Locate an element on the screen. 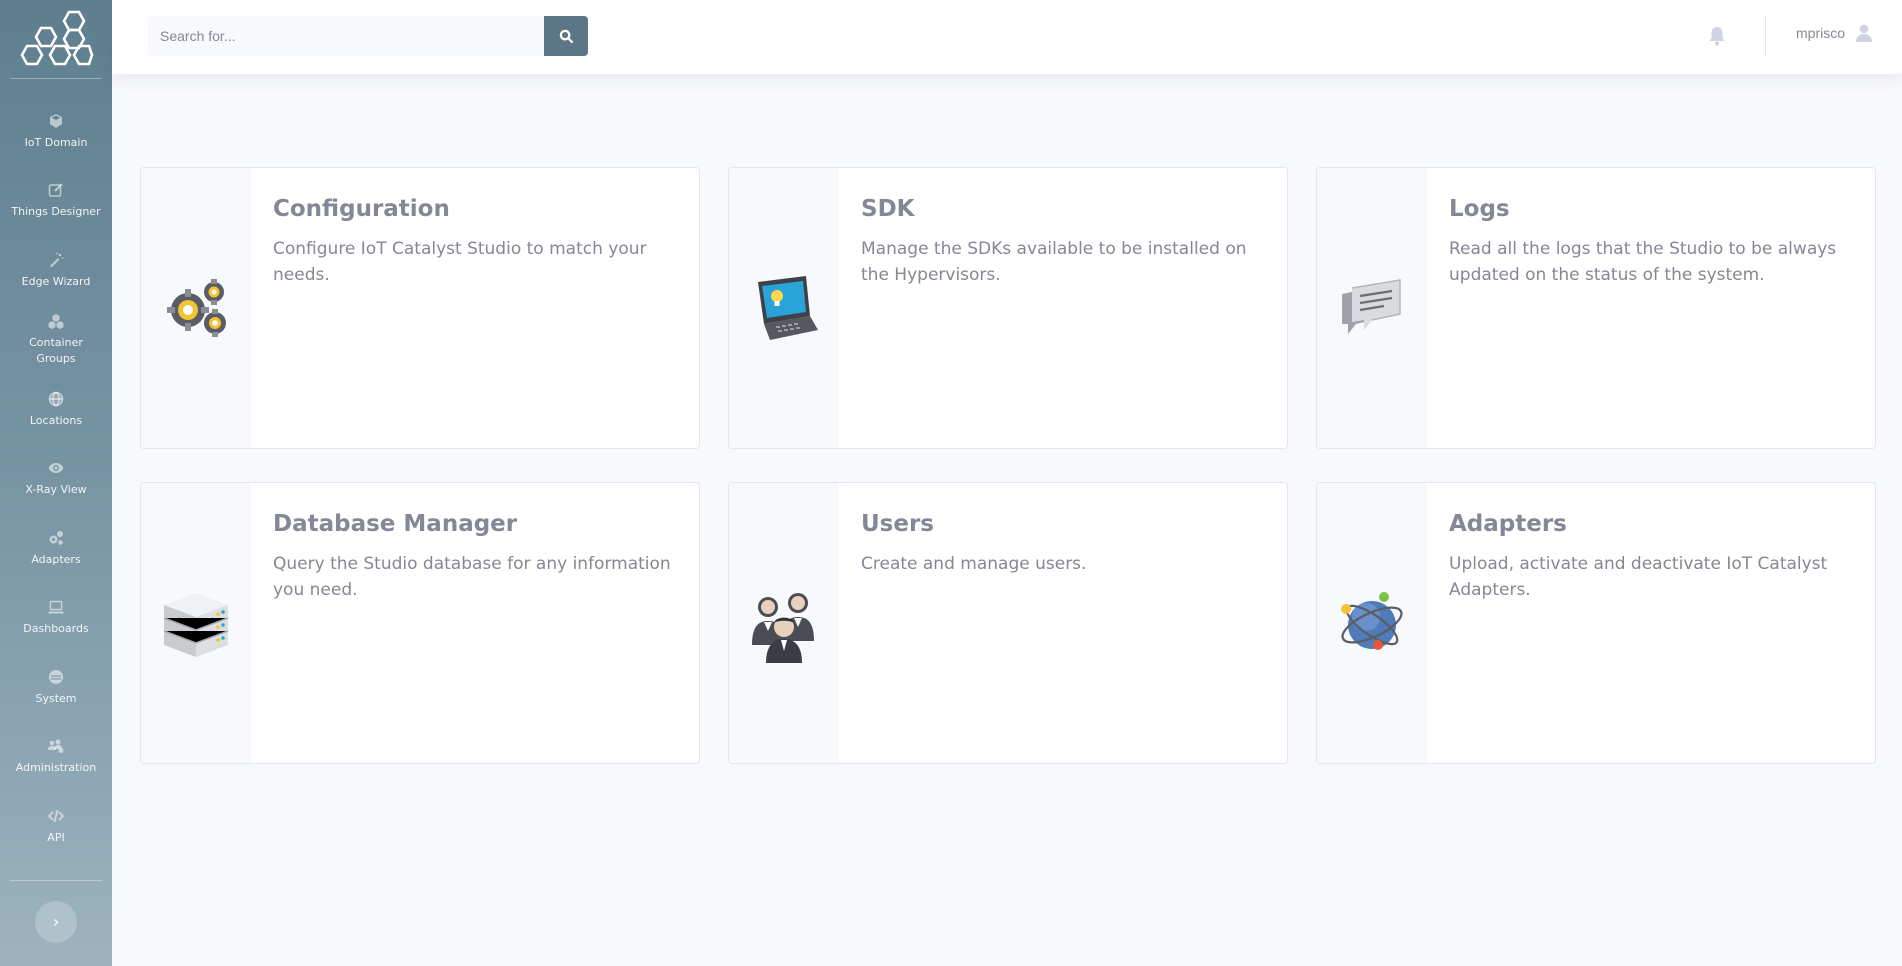  sidebar-item-administration: Administration is located at coordinates (56, 758).